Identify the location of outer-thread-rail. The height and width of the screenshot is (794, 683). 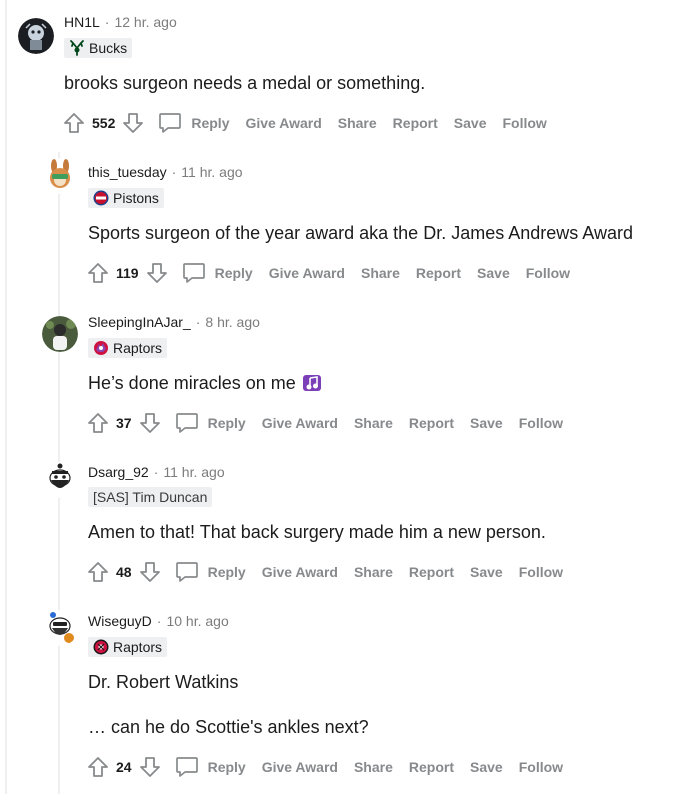
(6, 397).